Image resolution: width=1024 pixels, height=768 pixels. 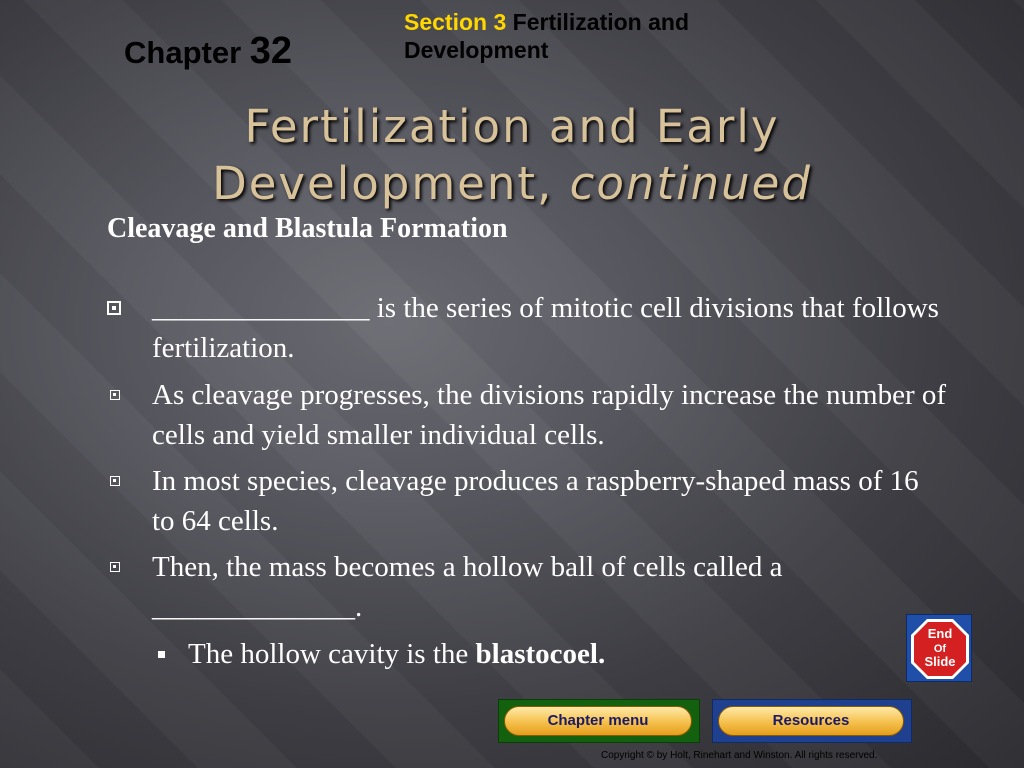 I want to click on sub-bullet-bold-term: blastocoel., so click(x=540, y=654).